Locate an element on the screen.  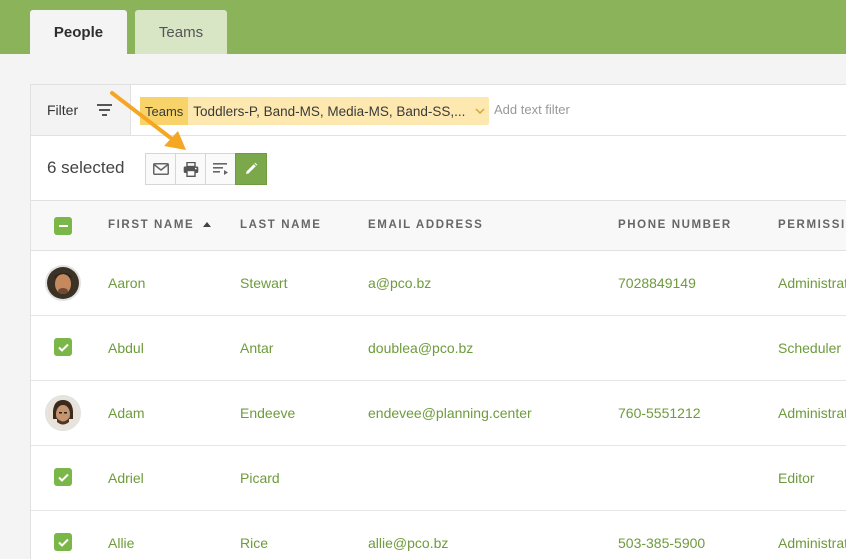
last-name-cell: Stewart is located at coordinates (263, 283).